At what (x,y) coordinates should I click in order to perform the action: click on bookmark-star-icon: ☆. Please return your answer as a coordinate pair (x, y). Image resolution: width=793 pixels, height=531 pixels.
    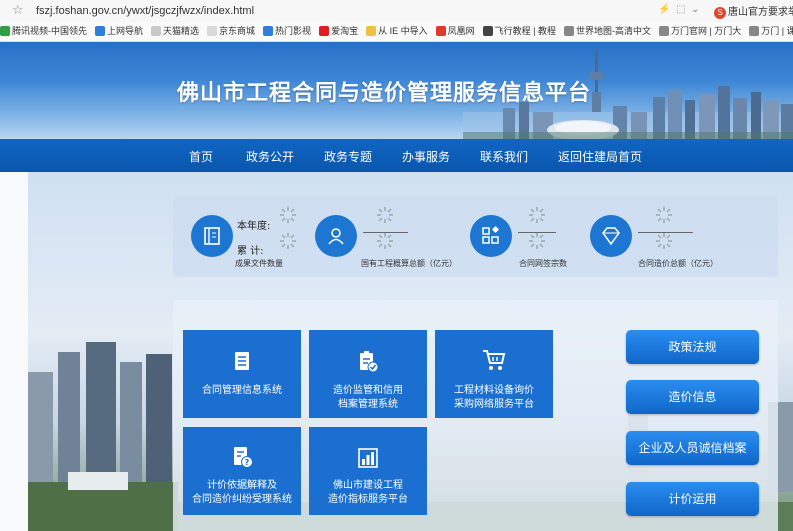
    Looking at the image, I should click on (18, 10).